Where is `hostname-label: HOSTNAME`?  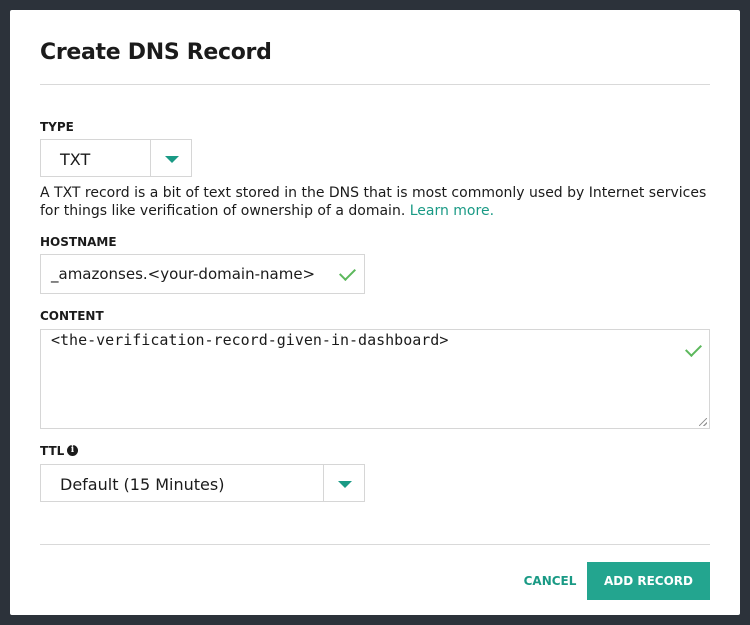 hostname-label: HOSTNAME is located at coordinates (78, 242).